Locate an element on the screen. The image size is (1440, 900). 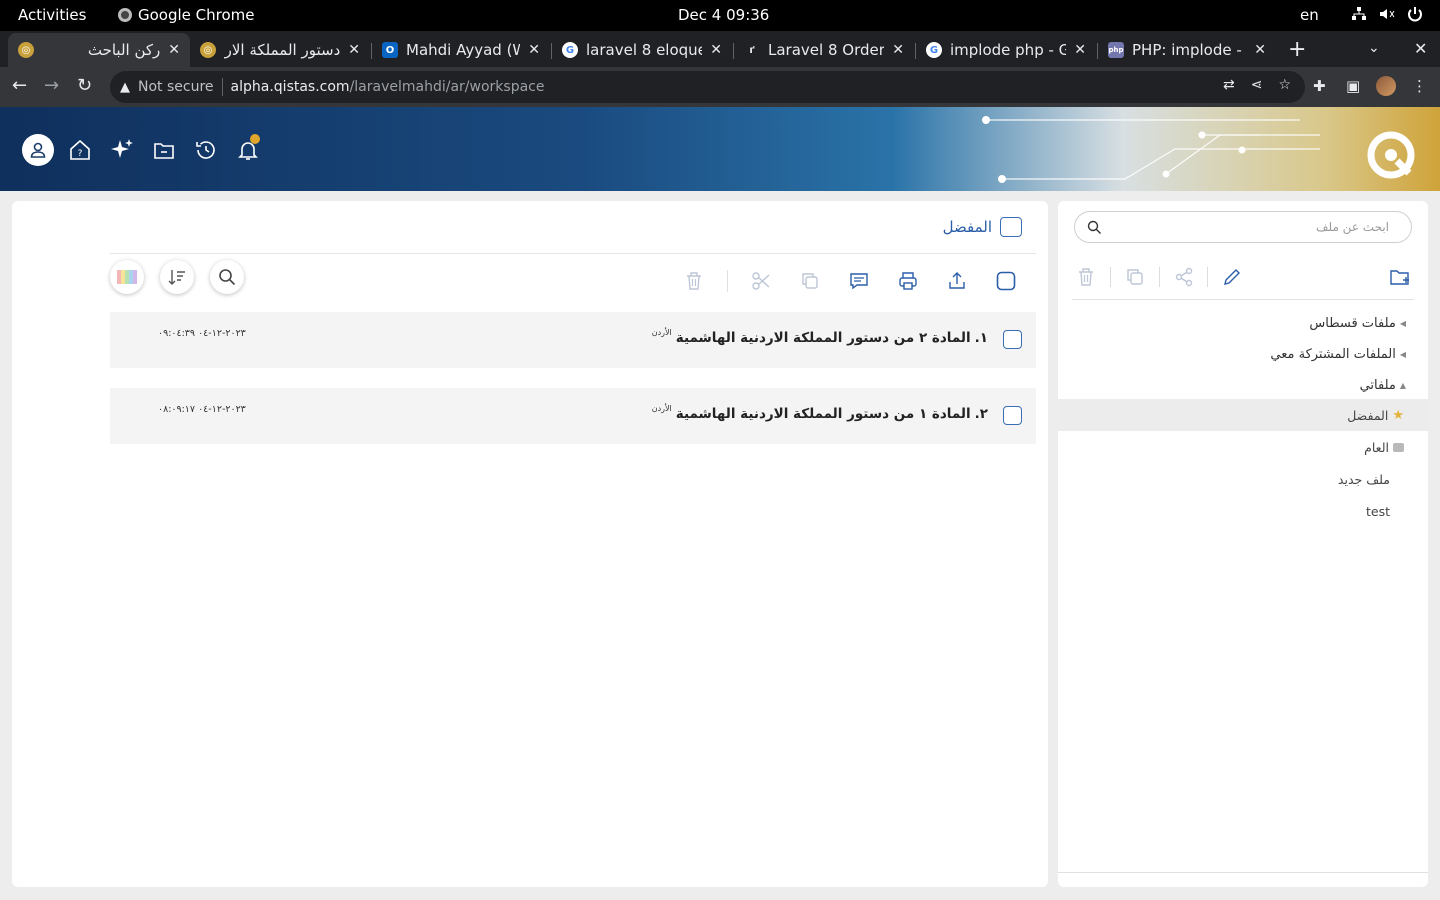
tab-jordan-constitution: ◎ دستور المملكة الار ✕ is located at coordinates (280, 50).